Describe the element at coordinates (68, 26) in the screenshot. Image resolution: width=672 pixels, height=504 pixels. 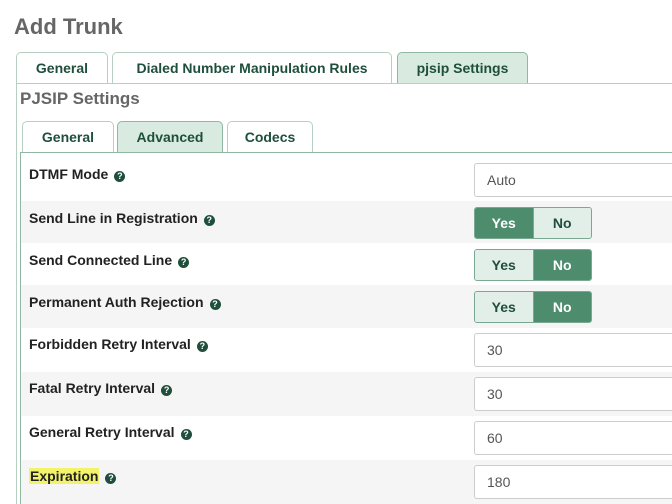
I see `page-title: Add Trunk` at that location.